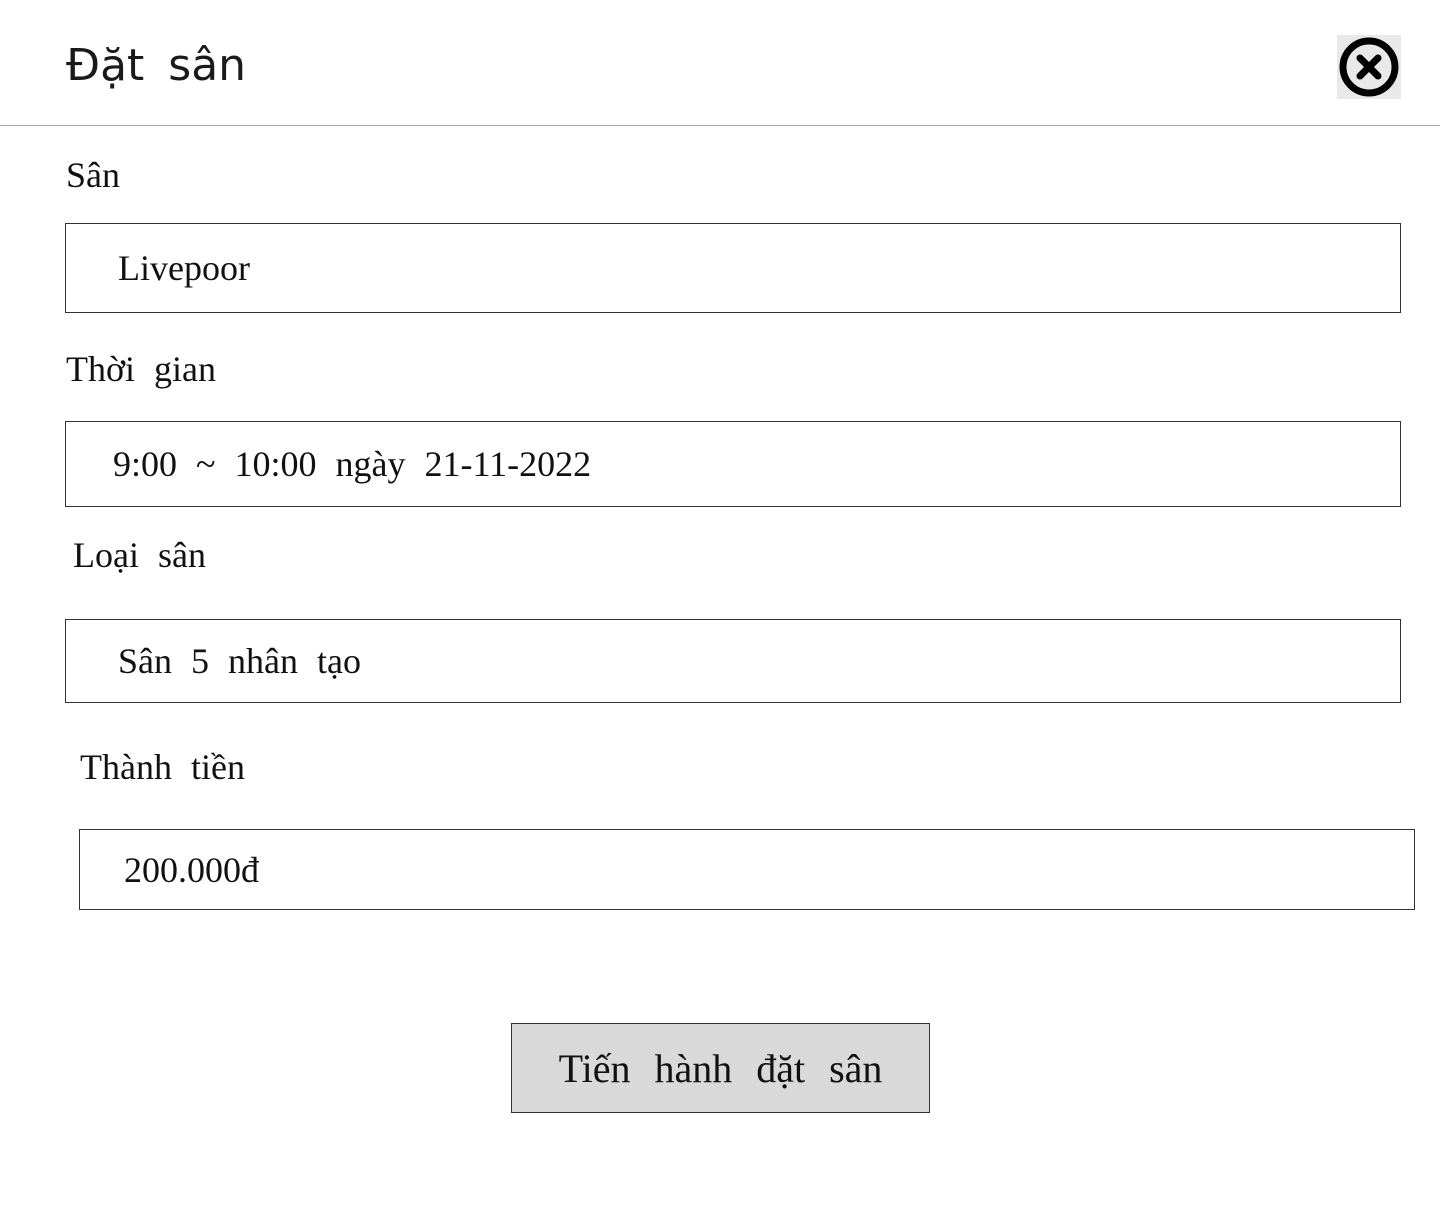  I want to click on field-label-loai-san: Loại sân, so click(139, 555).